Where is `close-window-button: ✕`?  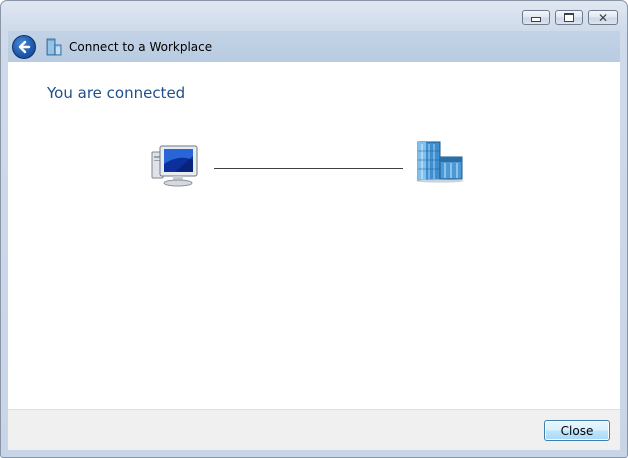 close-window-button: ✕ is located at coordinates (603, 17).